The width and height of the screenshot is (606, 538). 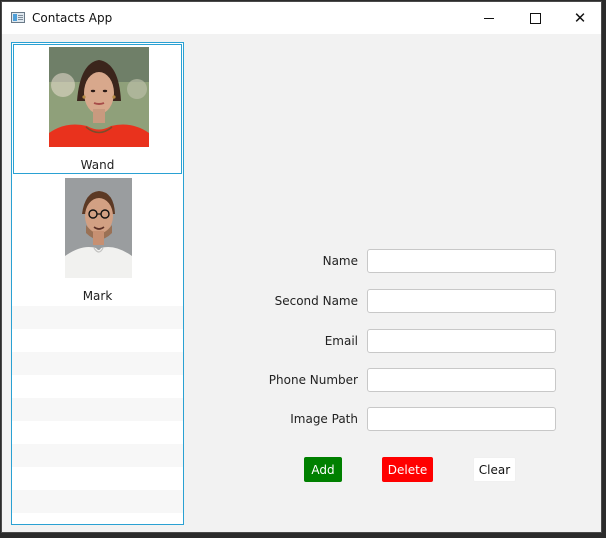 I want to click on clear-button: Clear, so click(x=494, y=469).